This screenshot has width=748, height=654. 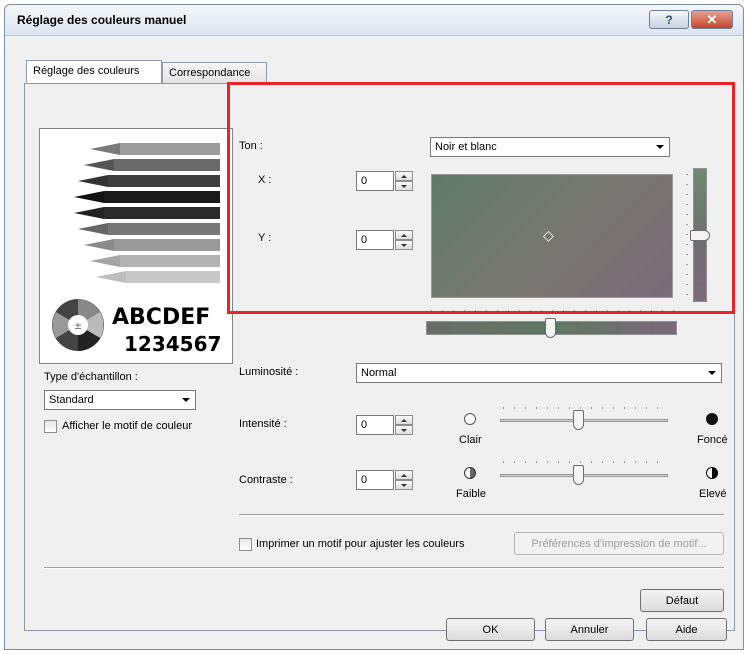 I want to click on tone-horizontal-thumb, so click(x=550, y=328).